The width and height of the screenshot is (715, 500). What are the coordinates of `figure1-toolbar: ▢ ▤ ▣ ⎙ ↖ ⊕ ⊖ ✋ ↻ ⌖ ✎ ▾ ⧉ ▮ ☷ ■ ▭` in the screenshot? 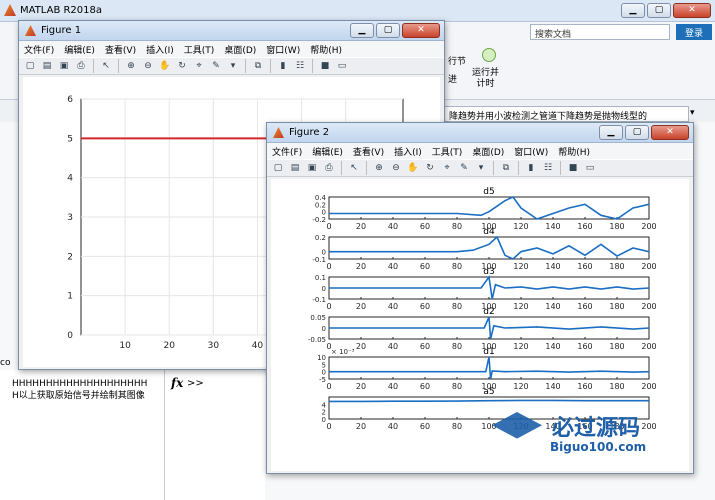 It's located at (231, 66).